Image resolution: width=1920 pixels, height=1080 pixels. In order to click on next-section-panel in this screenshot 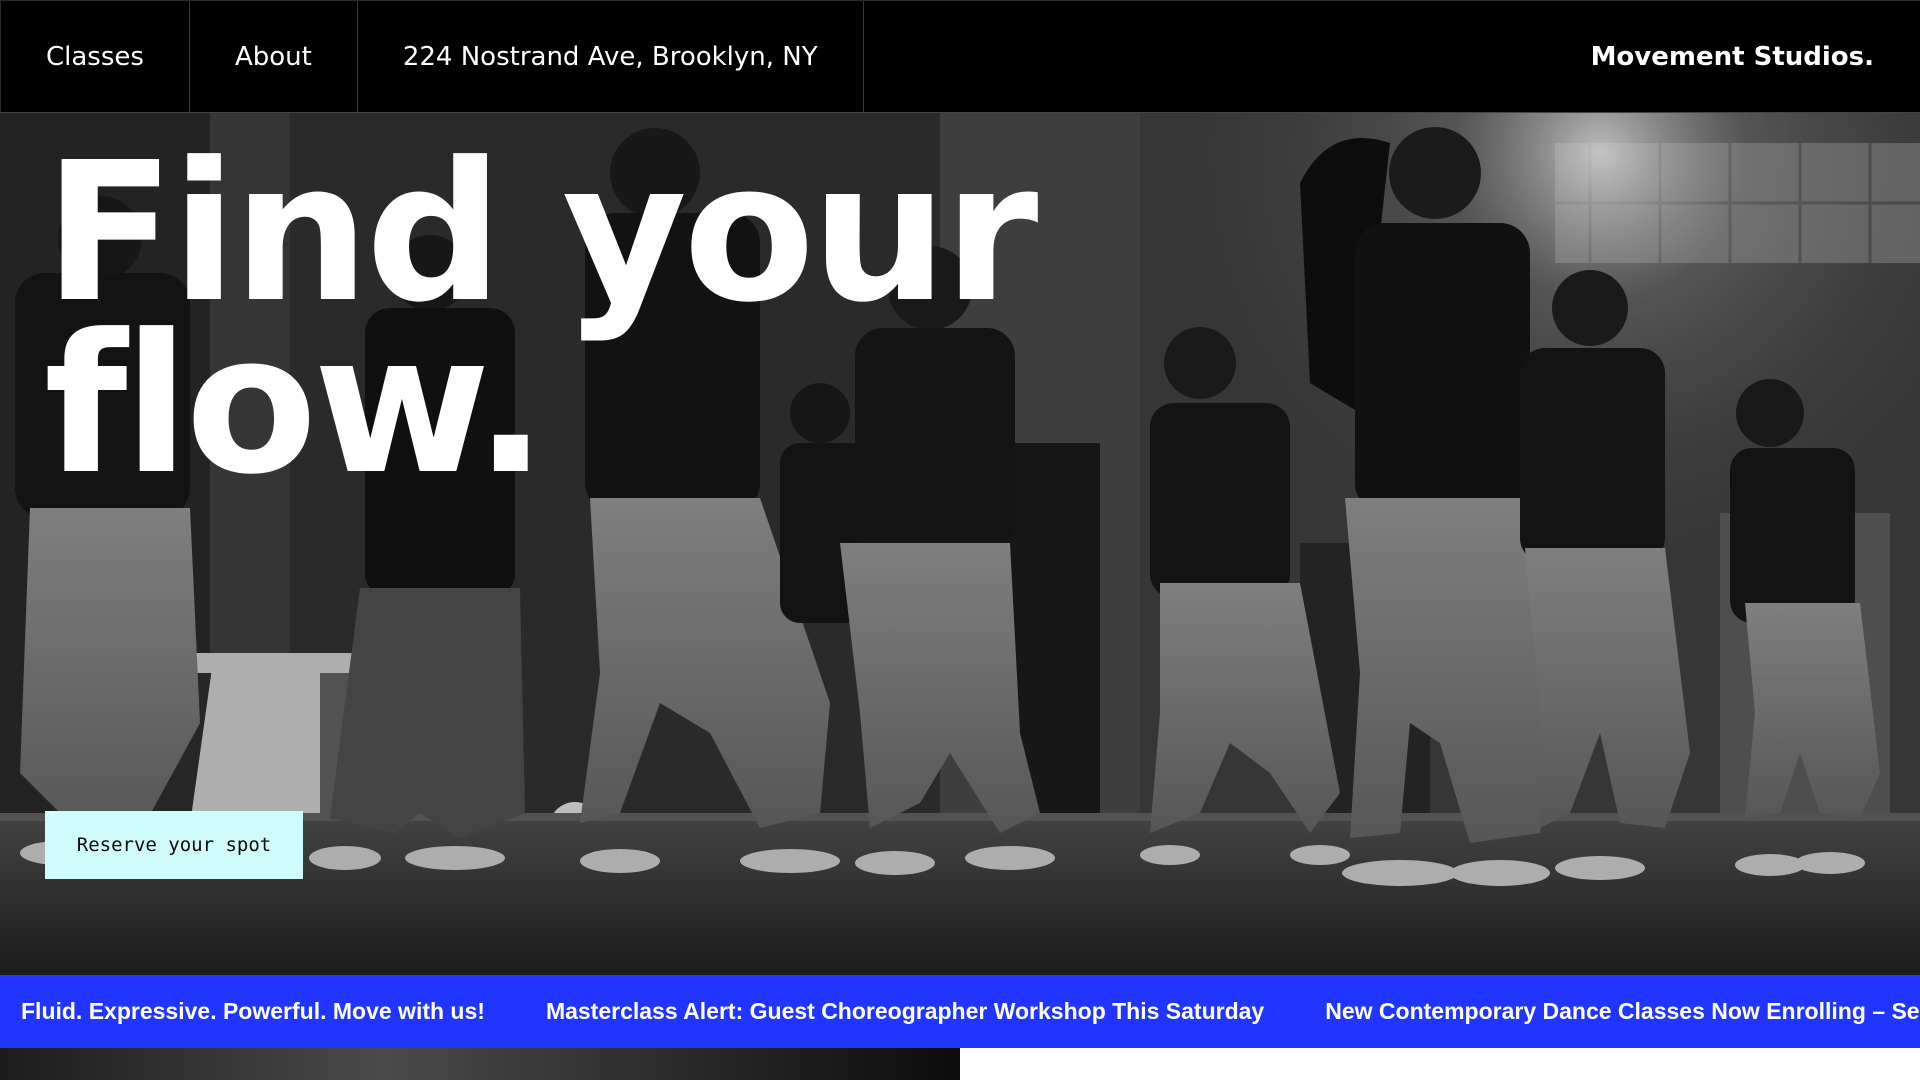, I will do `click(1440, 1064)`.